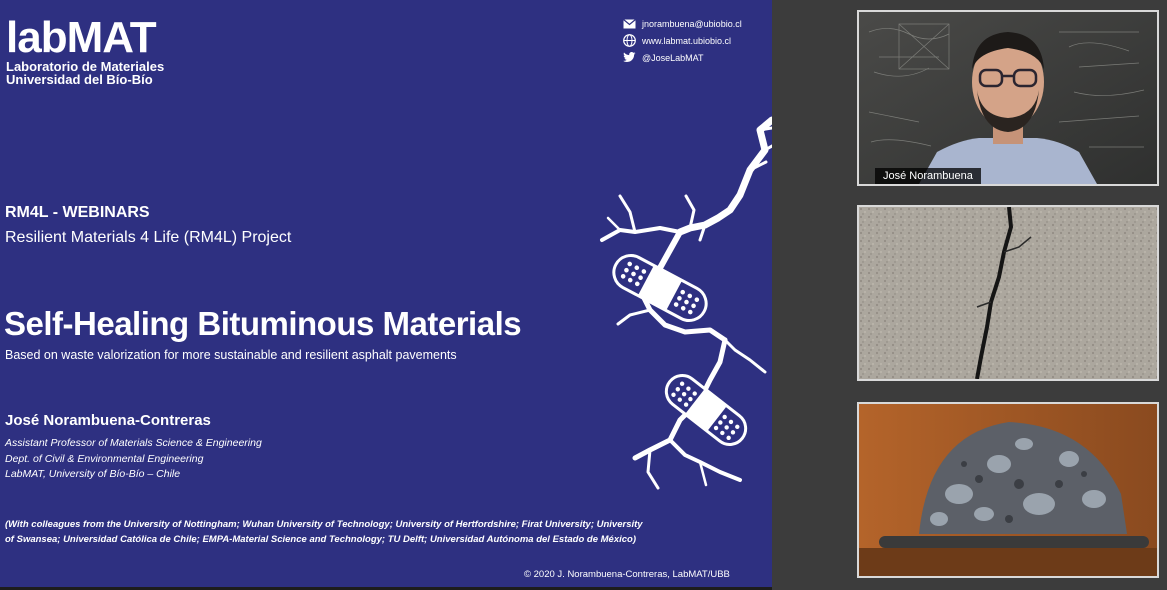 This screenshot has width=1167, height=590. Describe the element at coordinates (629, 41) in the screenshot. I see `globe-icon` at that location.